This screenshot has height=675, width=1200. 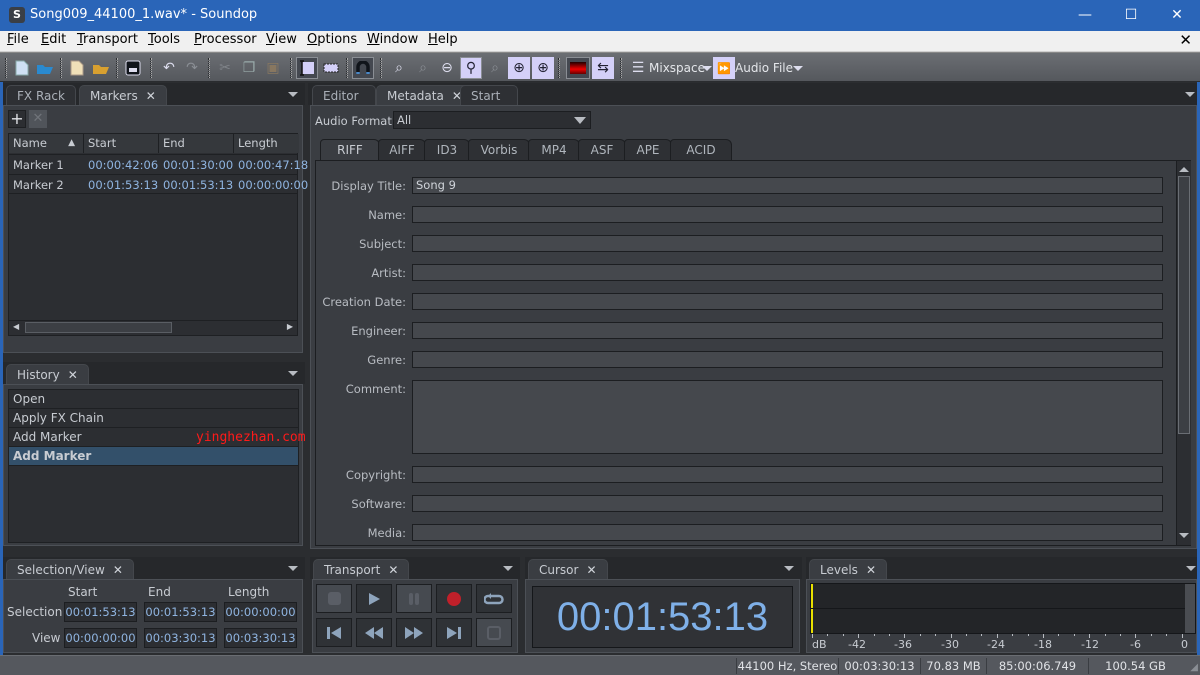 I want to click on artist-field, so click(x=787, y=272).